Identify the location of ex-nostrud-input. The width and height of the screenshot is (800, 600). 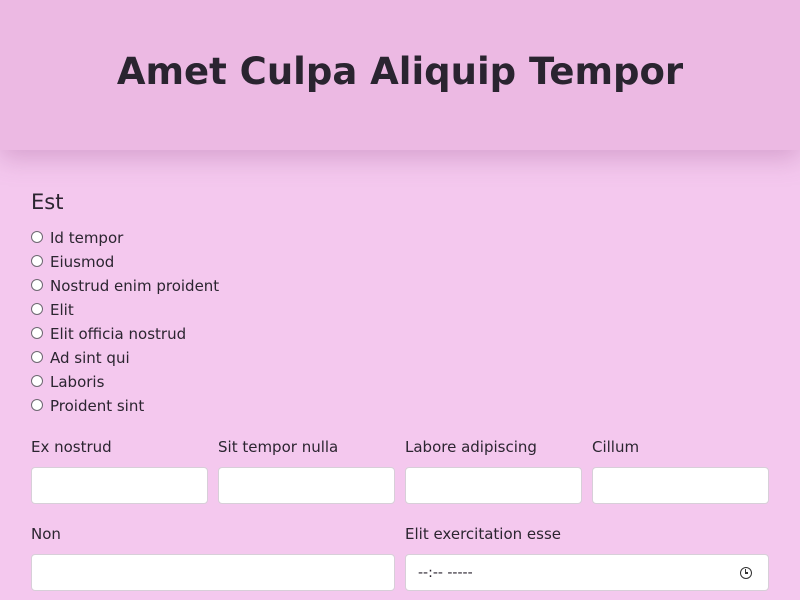
(119, 485).